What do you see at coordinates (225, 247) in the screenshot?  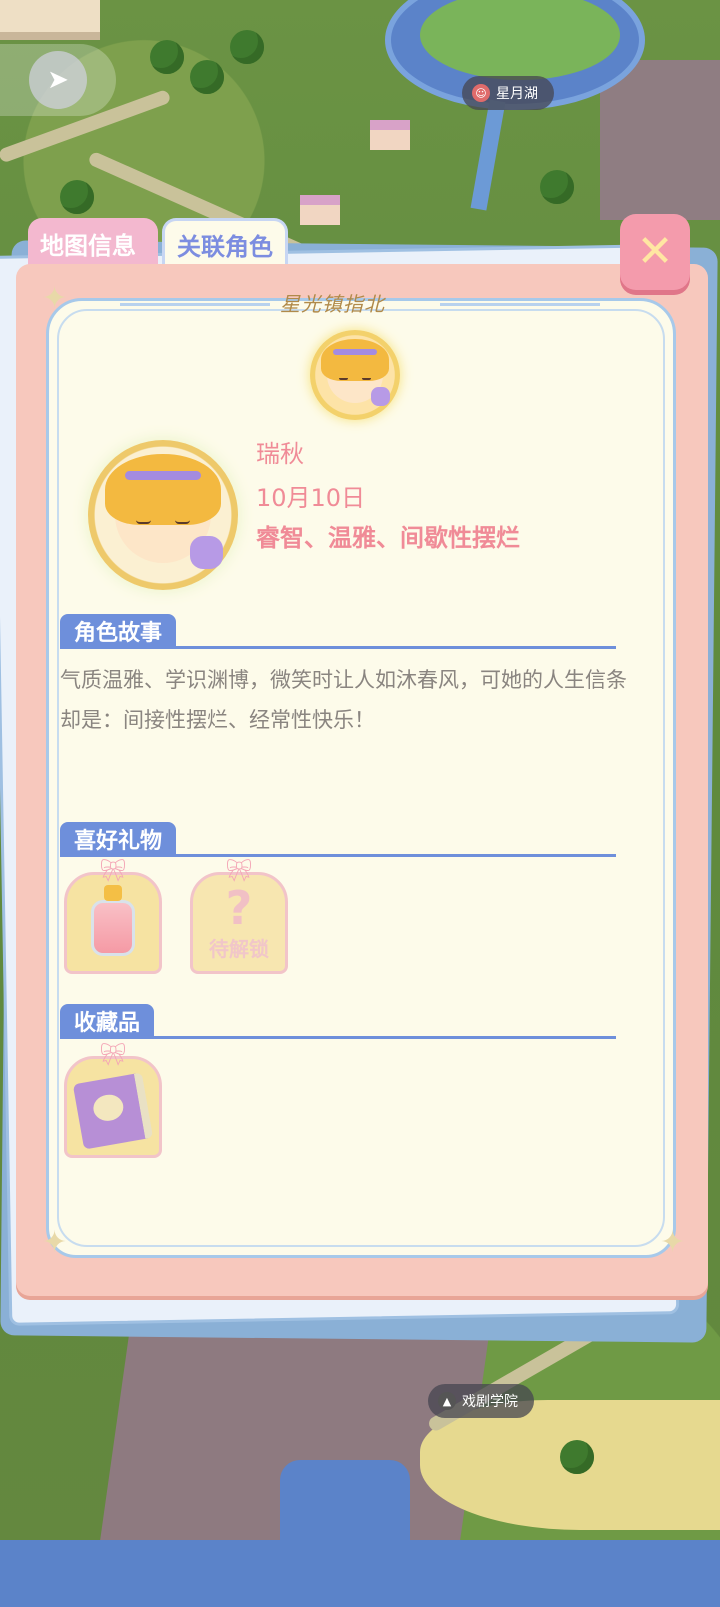 I see `tab-label: 关联角色` at bounding box center [225, 247].